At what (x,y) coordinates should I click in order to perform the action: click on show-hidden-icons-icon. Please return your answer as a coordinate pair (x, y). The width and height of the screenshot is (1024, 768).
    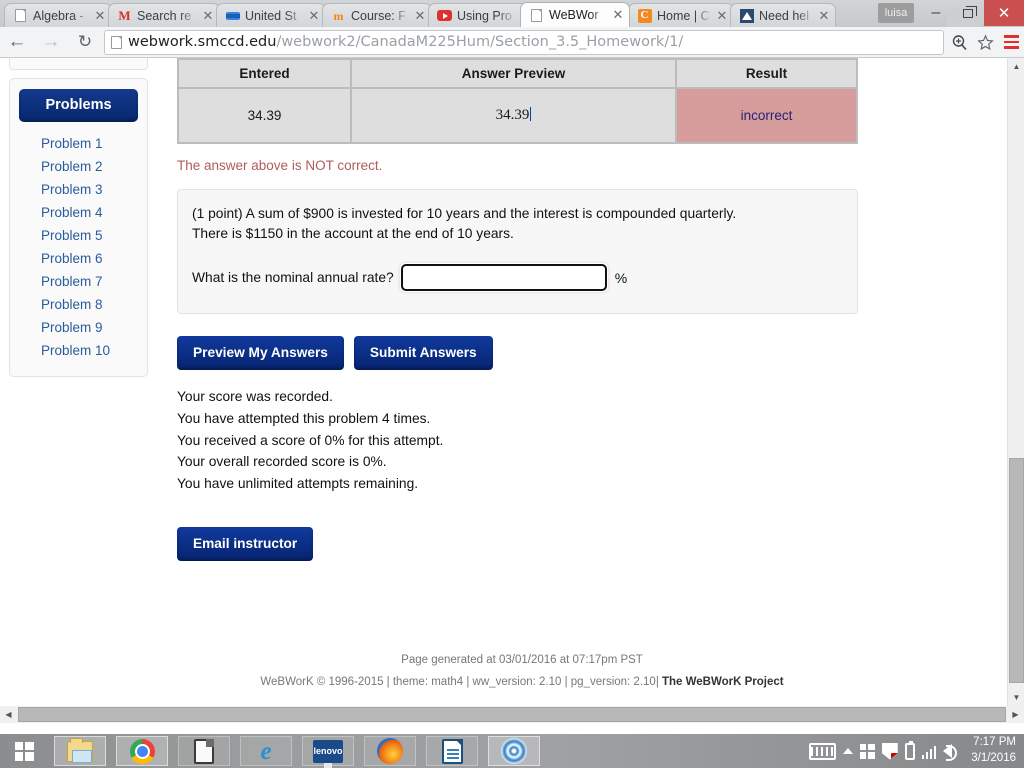
    Looking at the image, I should click on (847, 751).